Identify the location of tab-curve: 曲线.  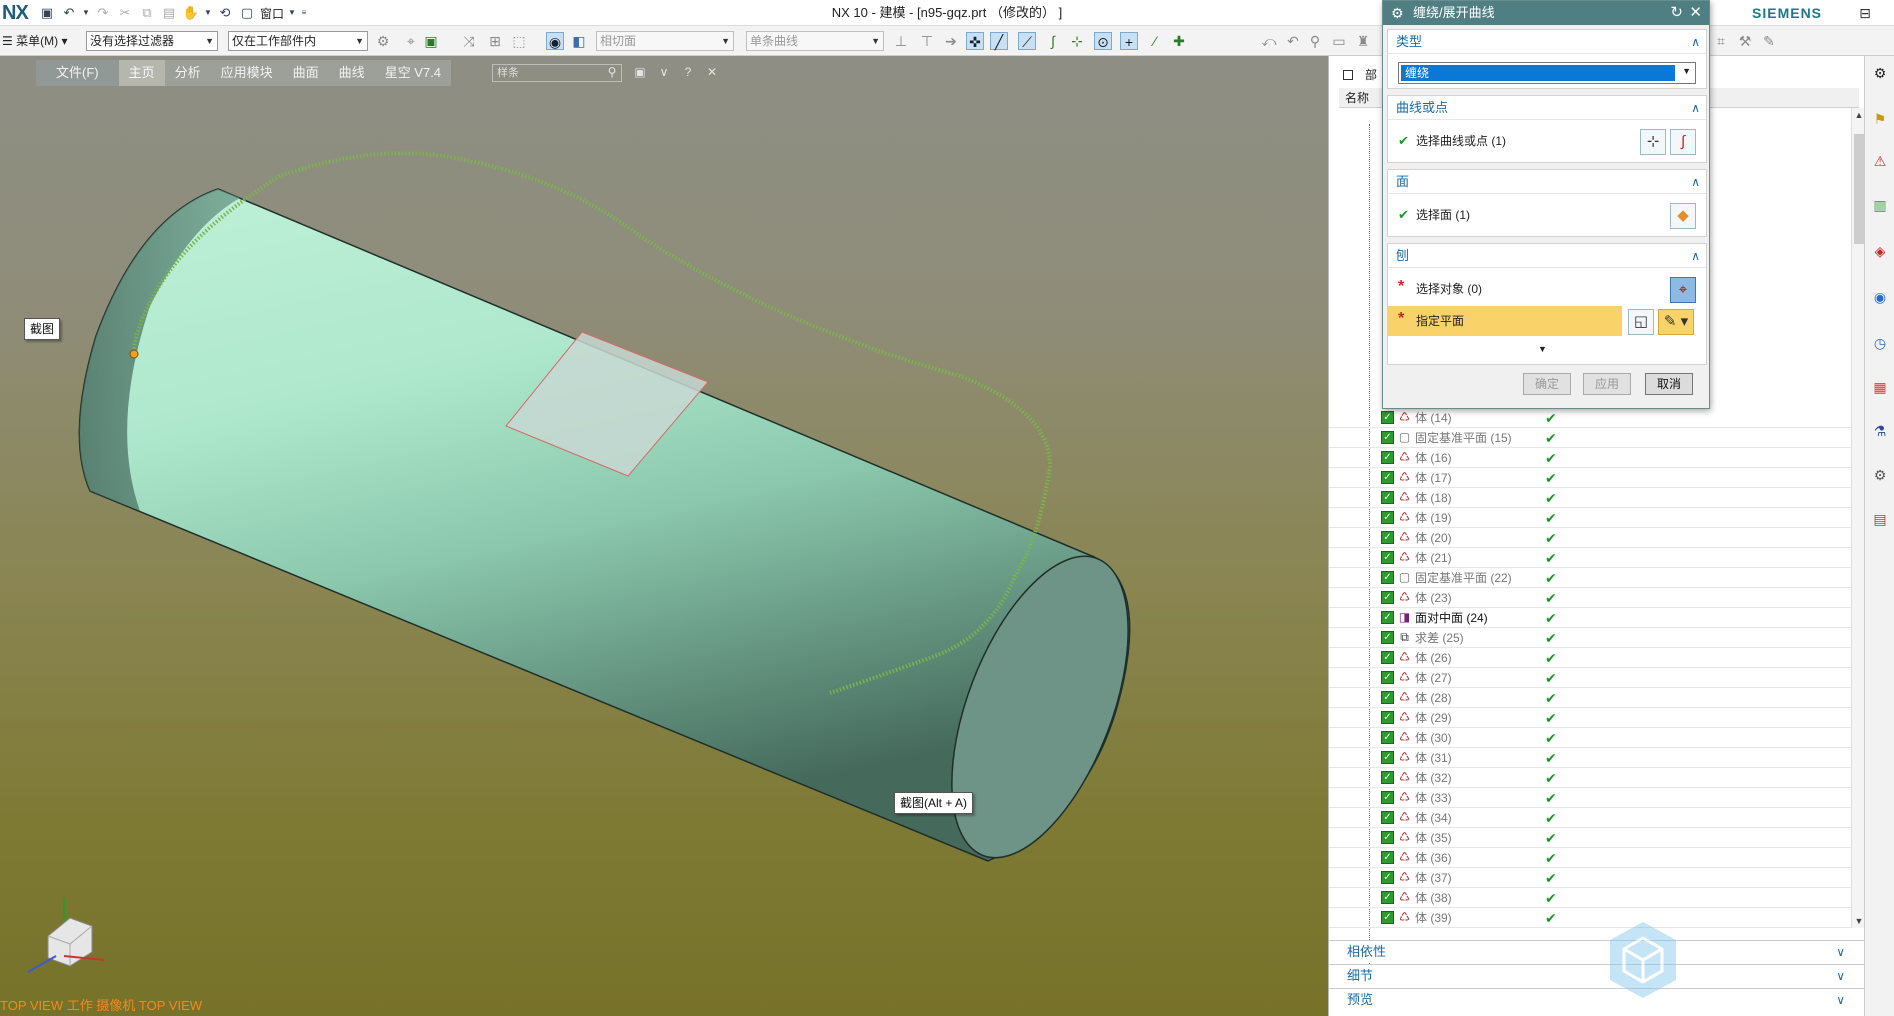
(352, 73).